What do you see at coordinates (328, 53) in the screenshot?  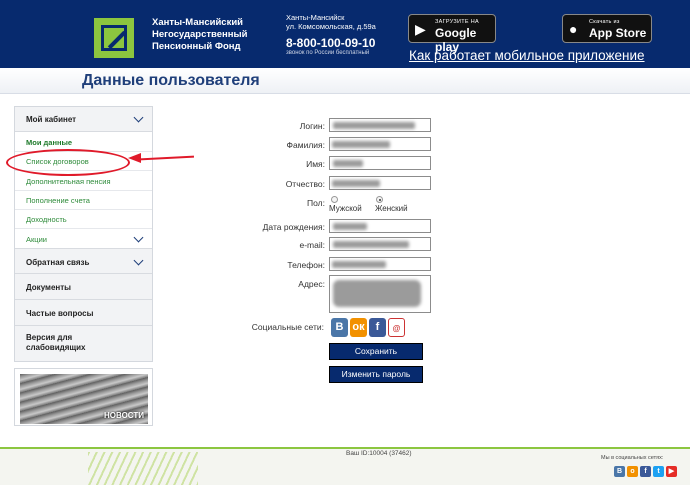 I see `phone-note: звонок по России бесплатный` at bounding box center [328, 53].